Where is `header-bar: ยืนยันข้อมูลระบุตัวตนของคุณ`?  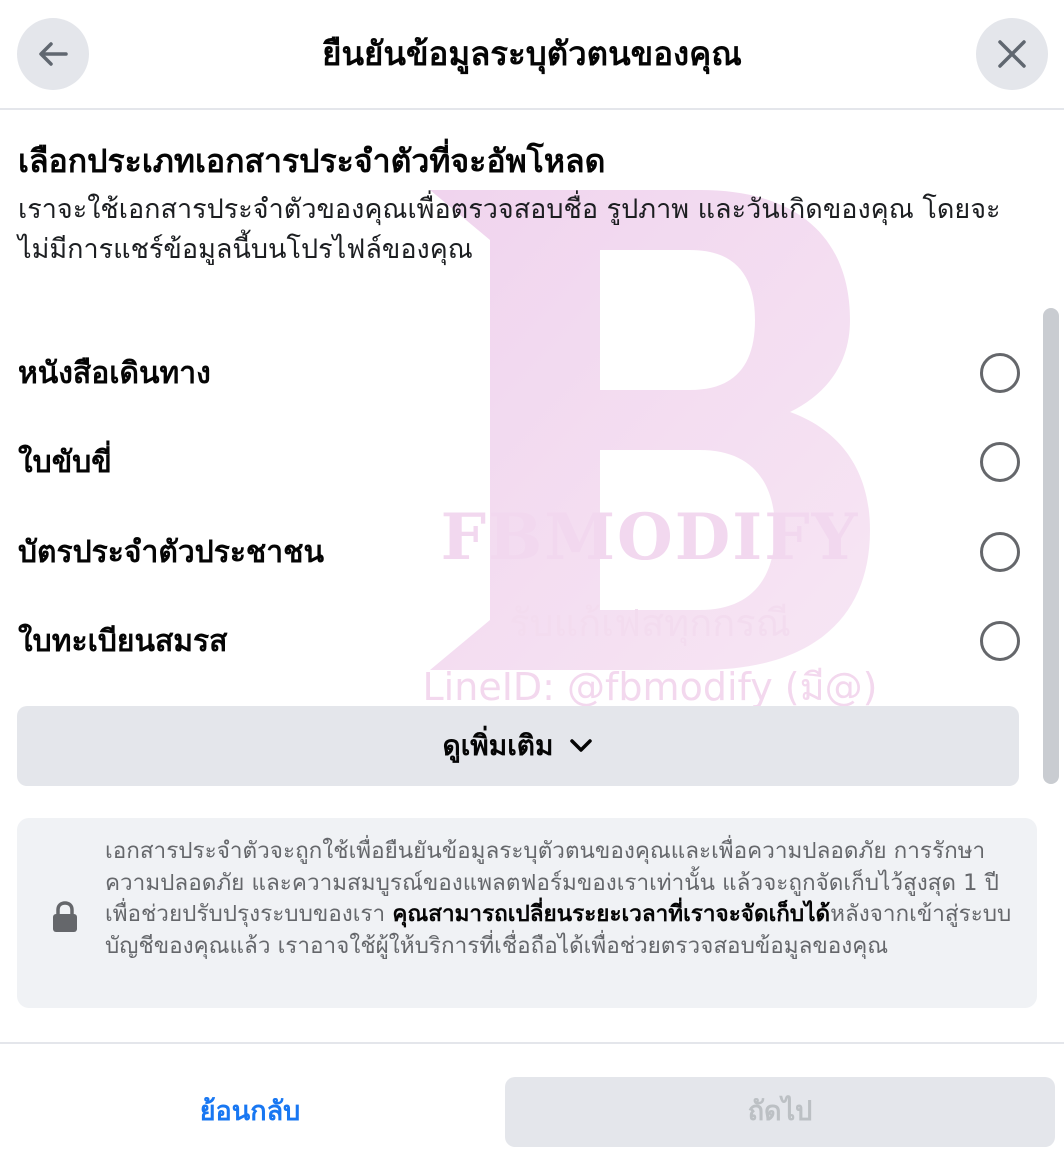 header-bar: ยืนยันข้อมูลระบุตัวตนของคุณ is located at coordinates (532, 55).